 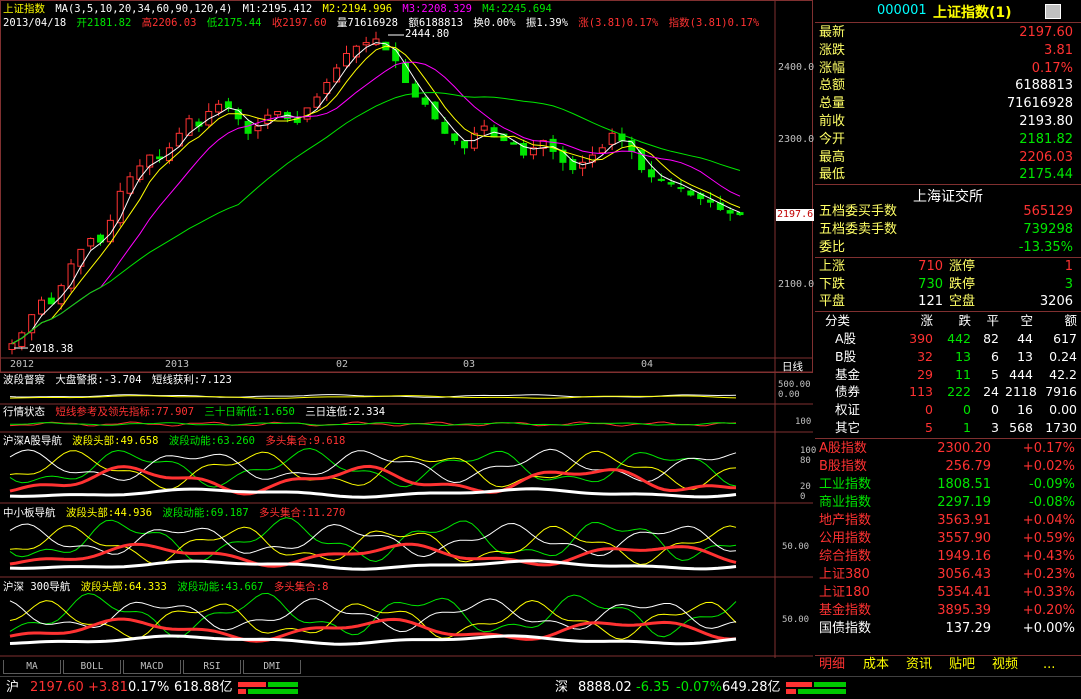 What do you see at coordinates (32, 667) in the screenshot?
I see `tab-ma: MA` at bounding box center [32, 667].